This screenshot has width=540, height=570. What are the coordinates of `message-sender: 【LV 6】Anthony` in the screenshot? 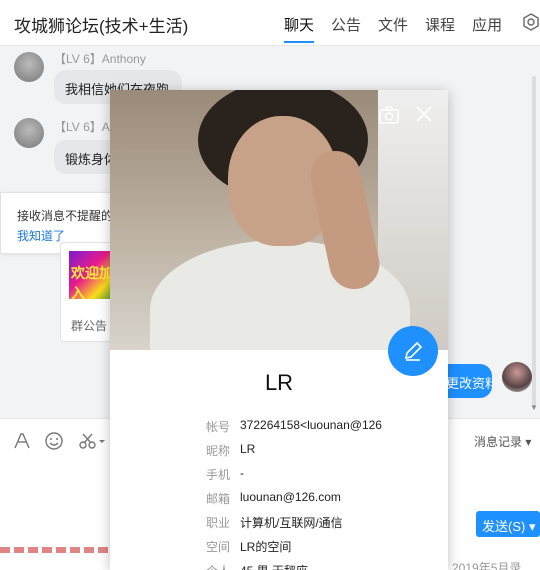 It's located at (100, 59).